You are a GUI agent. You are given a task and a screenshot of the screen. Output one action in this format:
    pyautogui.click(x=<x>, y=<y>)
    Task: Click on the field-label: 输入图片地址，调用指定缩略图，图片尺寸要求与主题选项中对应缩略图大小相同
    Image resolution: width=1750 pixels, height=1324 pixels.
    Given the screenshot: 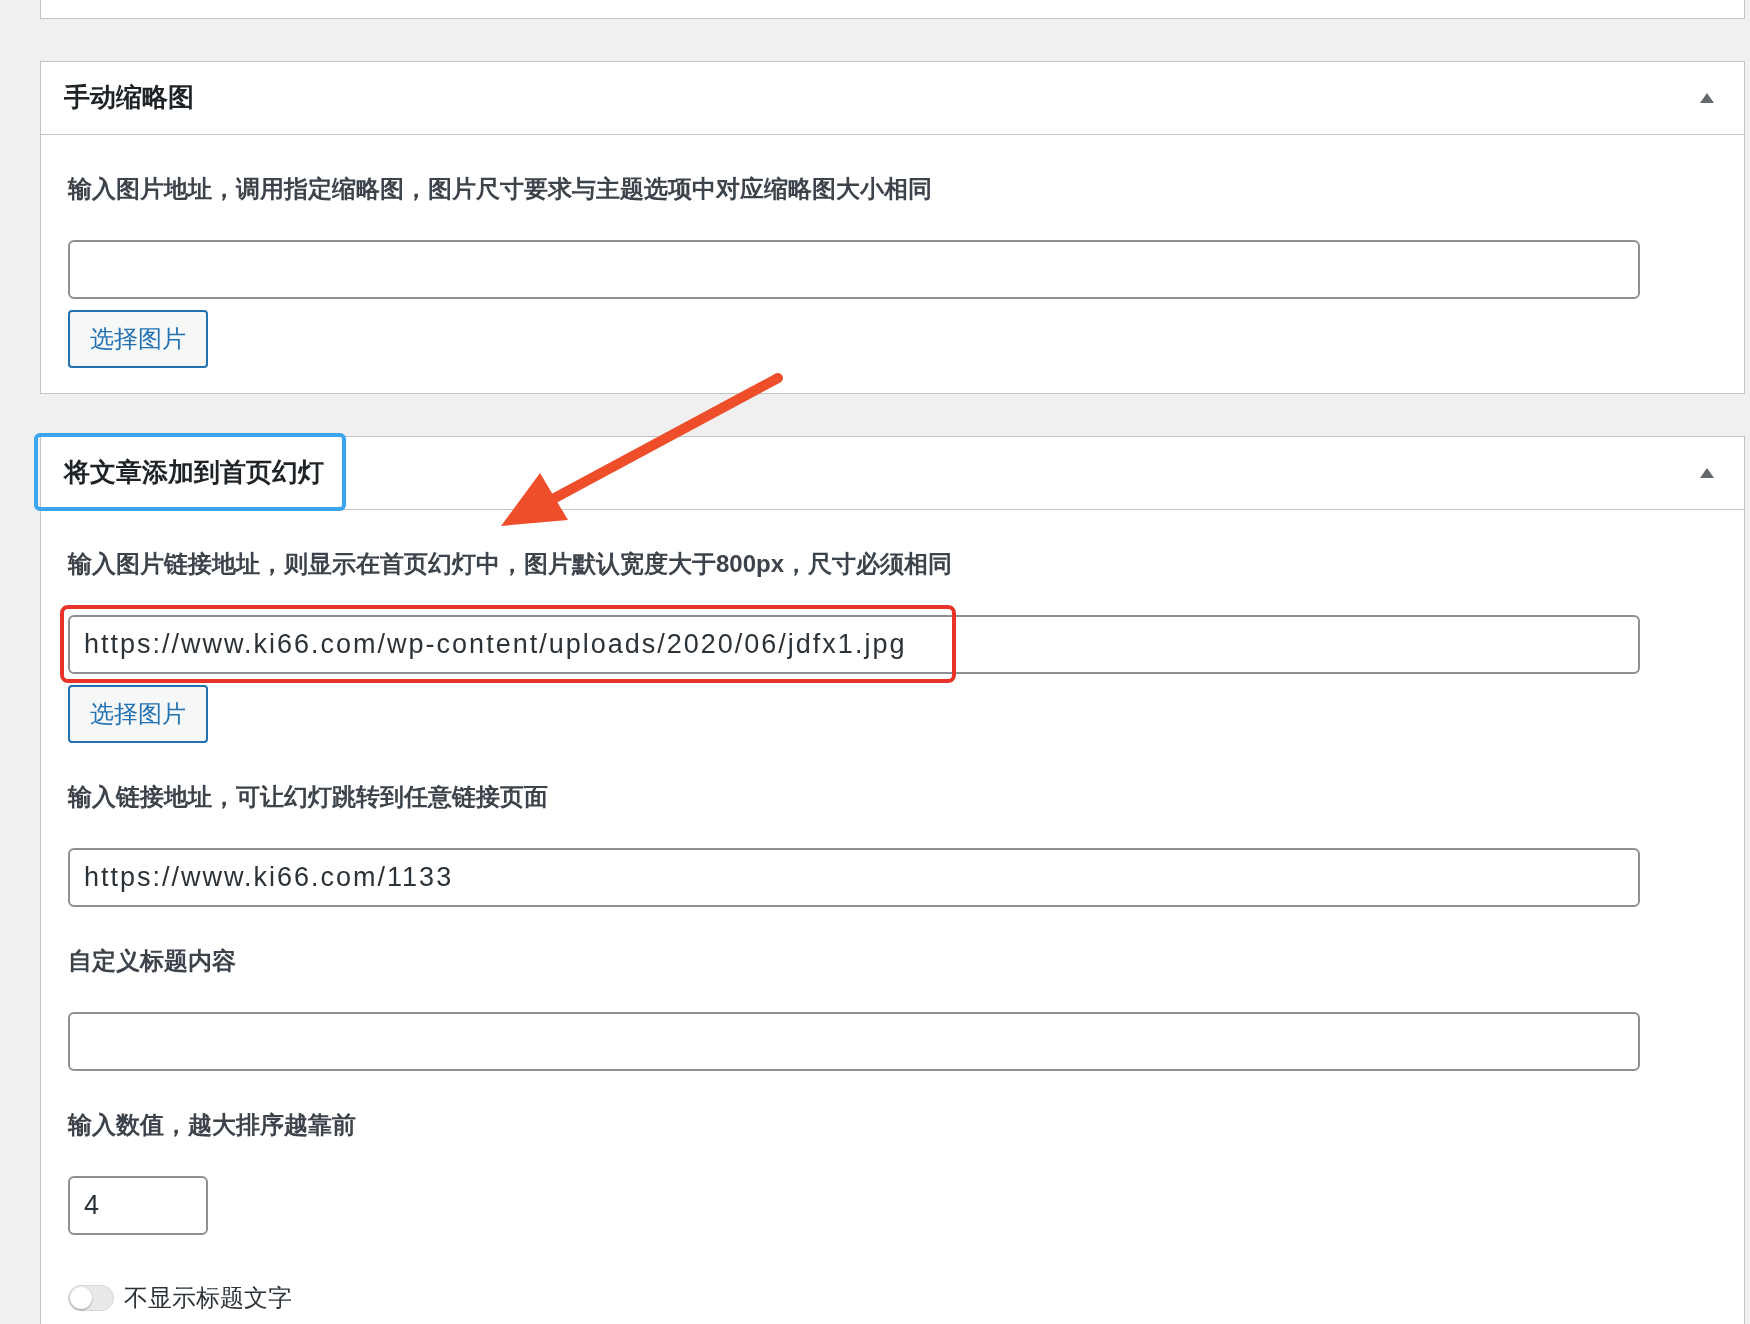 What is the action you would take?
    pyautogui.click(x=500, y=189)
    